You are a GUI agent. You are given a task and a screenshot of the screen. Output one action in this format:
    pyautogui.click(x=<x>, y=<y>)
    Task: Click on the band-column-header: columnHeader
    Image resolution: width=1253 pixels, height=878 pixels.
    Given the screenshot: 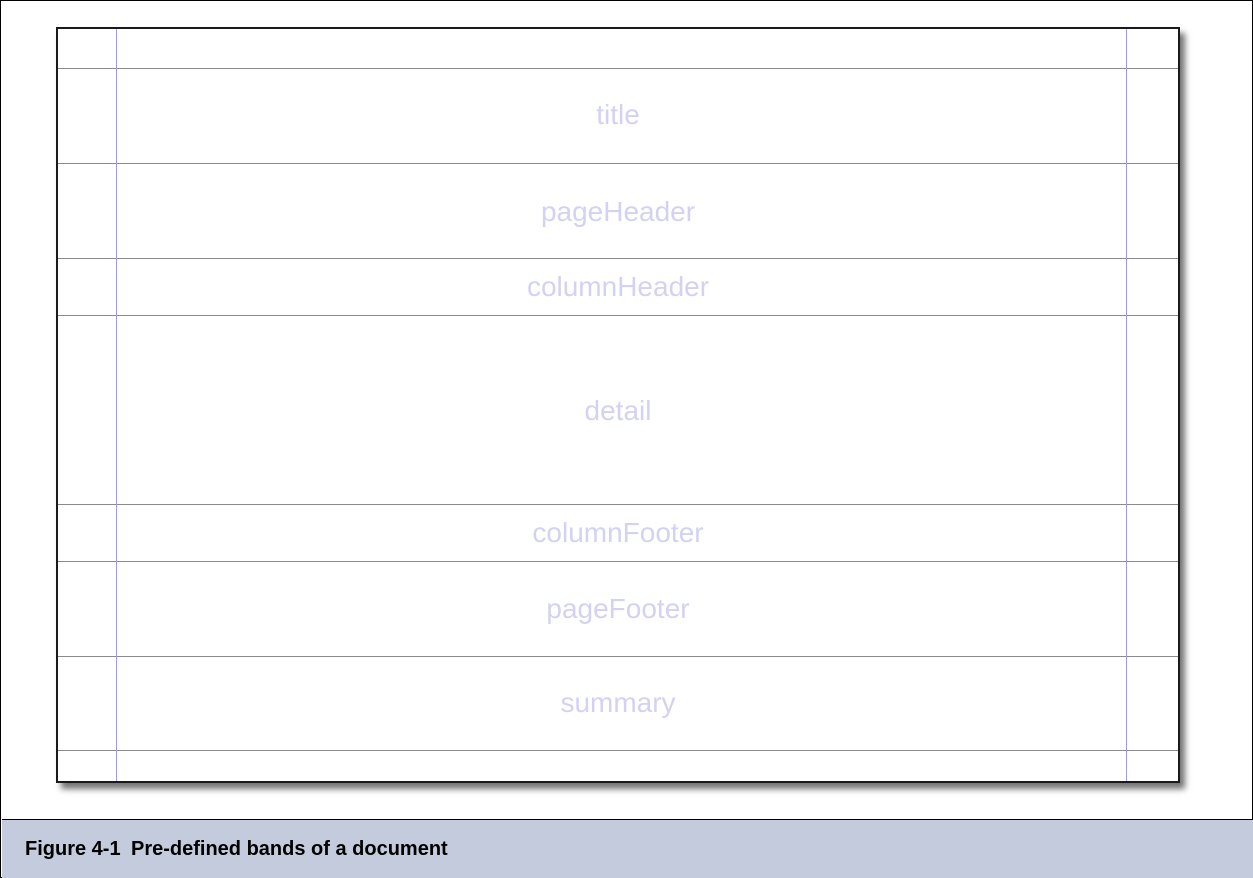 What is the action you would take?
    pyautogui.click(x=618, y=287)
    